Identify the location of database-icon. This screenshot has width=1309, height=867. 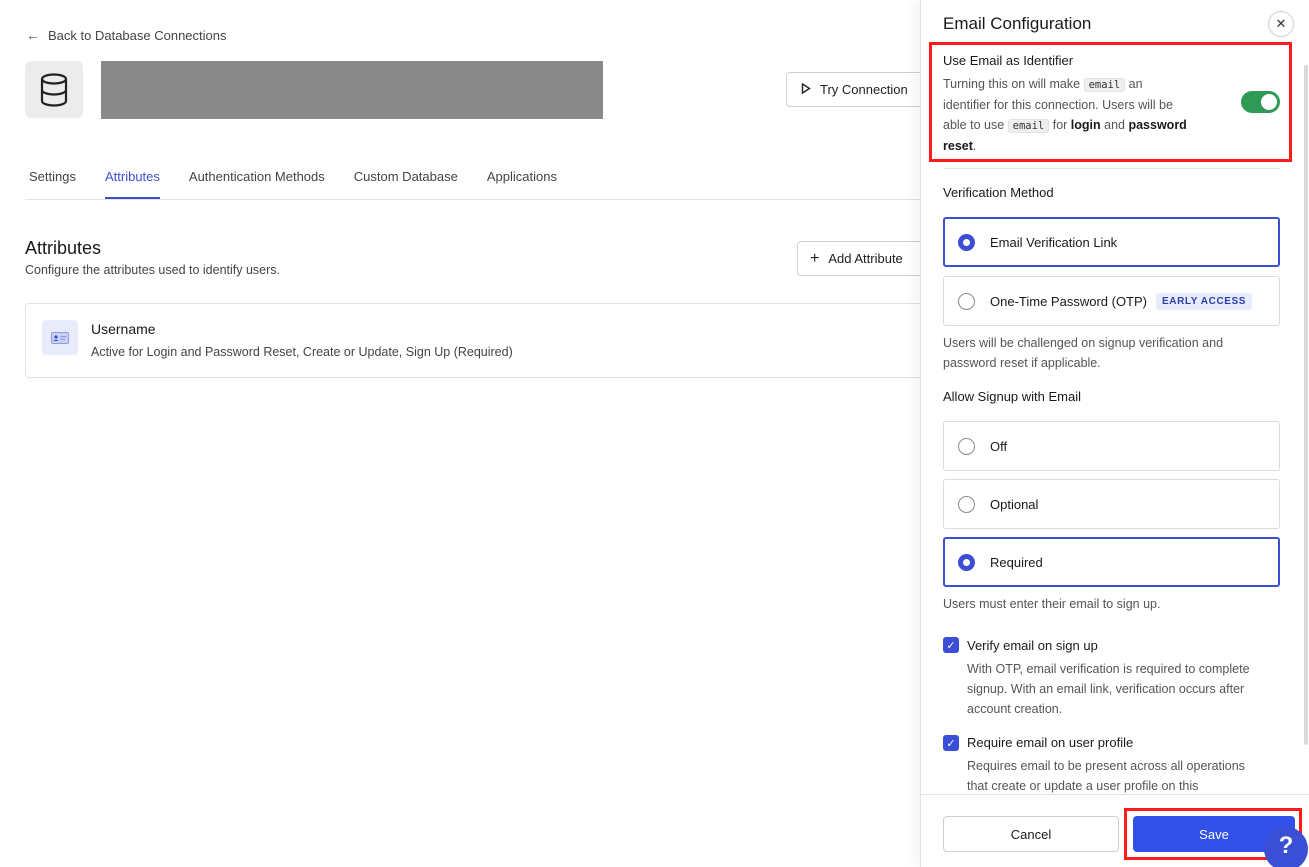
(54, 89).